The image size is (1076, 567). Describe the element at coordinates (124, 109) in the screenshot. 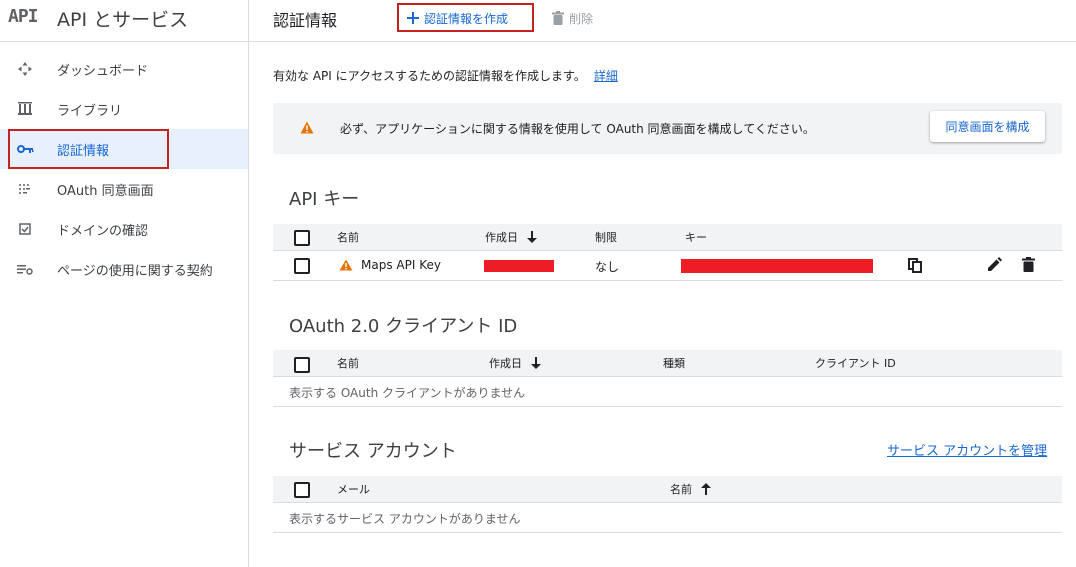

I see `sidebar-item-library: ライブラリ` at that location.